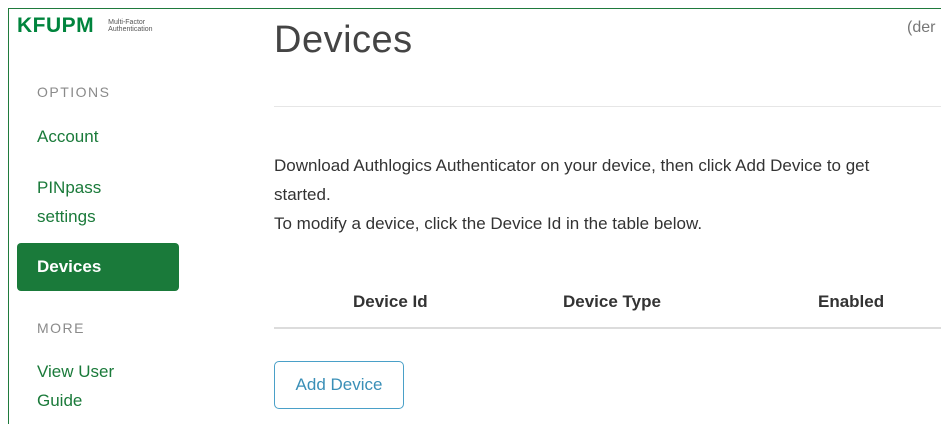  Describe the element at coordinates (127, 22) in the screenshot. I see `logo-tagline-line1: Multi-Factor` at that location.